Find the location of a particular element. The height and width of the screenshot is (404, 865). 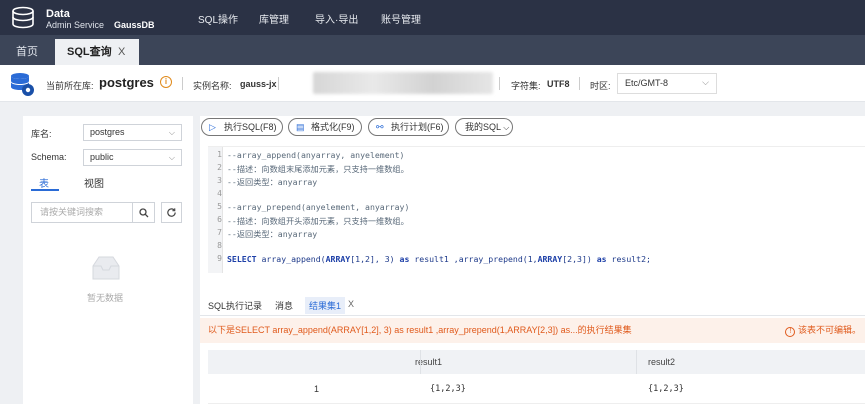

tab-tables: 表 is located at coordinates (44, 182).